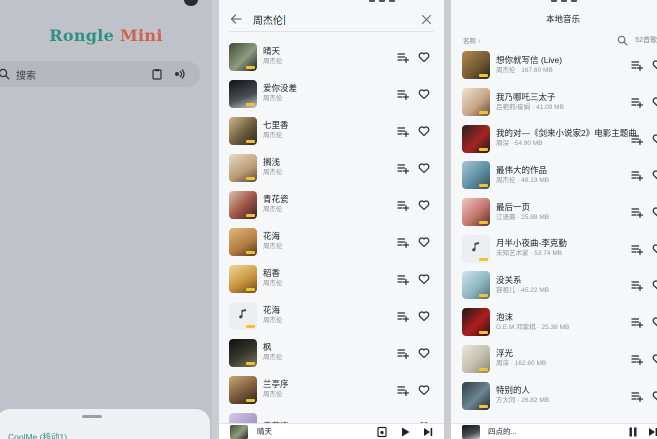 The width and height of the screenshot is (657, 439). What do you see at coordinates (554, 322) in the screenshot?
I see `list-item: 泡沫 G.E.M.邓紫棋 · 25.38 MB` at bounding box center [554, 322].